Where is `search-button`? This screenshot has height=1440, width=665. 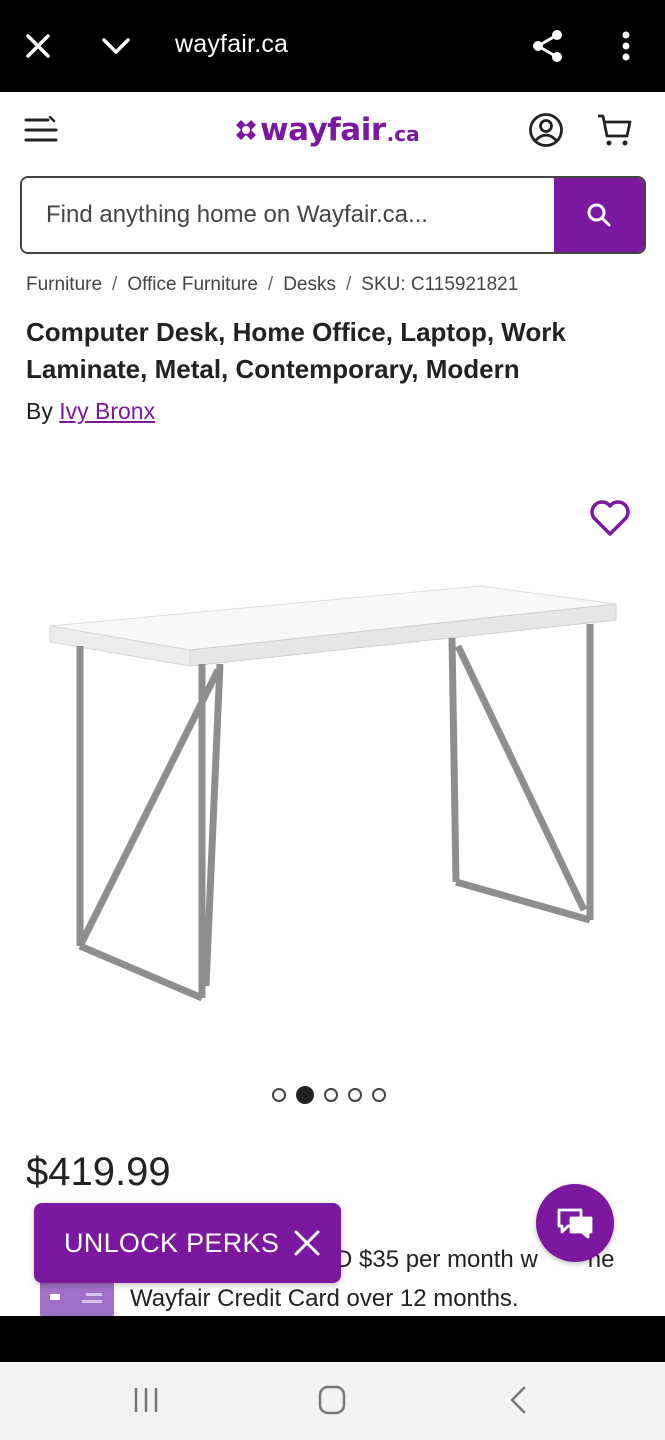 search-button is located at coordinates (599, 215).